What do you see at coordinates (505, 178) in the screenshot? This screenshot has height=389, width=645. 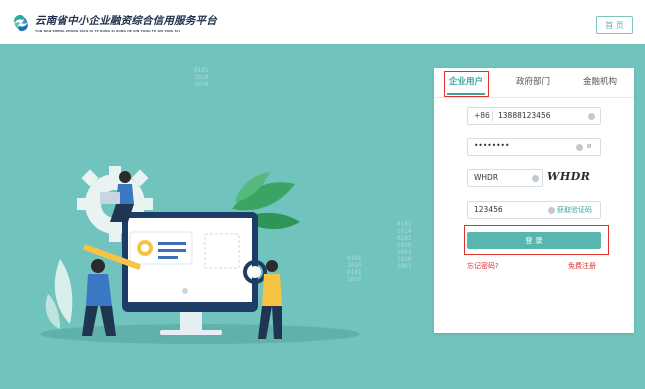 I see `captcha-field: WHDR` at bounding box center [505, 178].